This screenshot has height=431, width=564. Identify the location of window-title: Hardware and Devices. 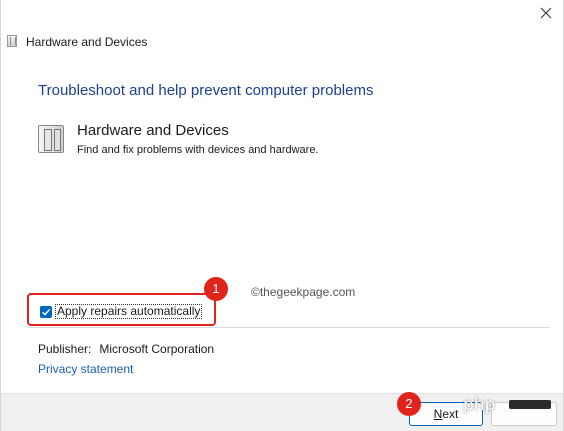
(87, 42).